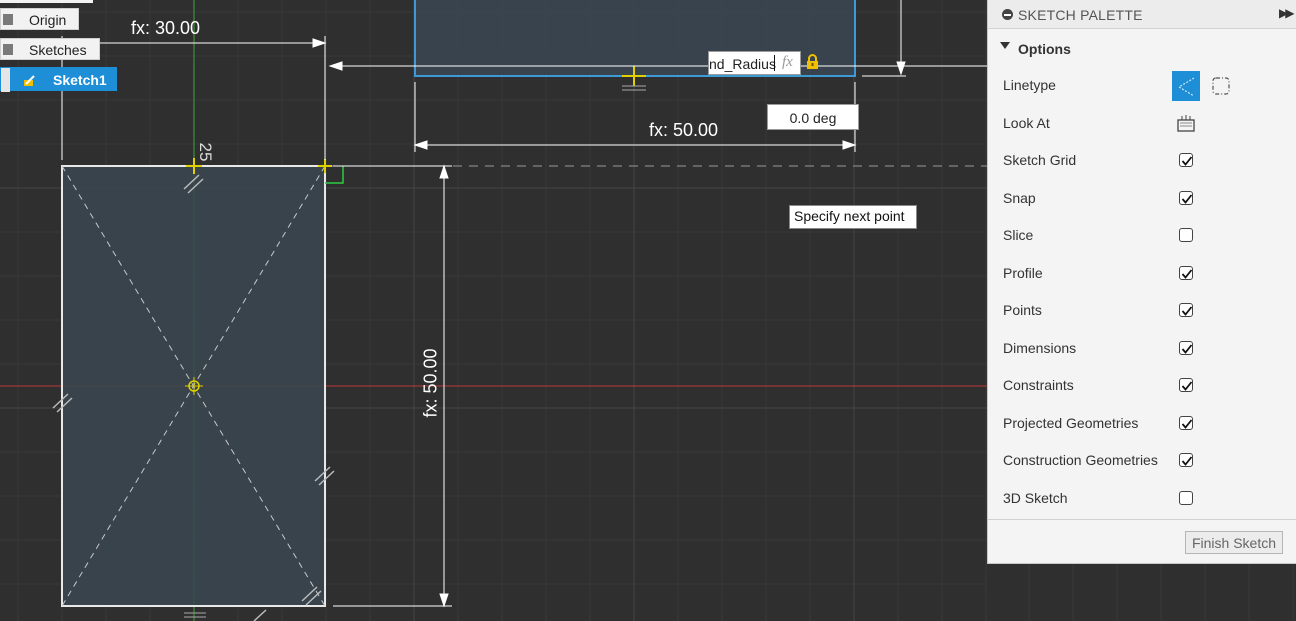  What do you see at coordinates (1142, 519) in the screenshot?
I see `palette-footer-divider` at bounding box center [1142, 519].